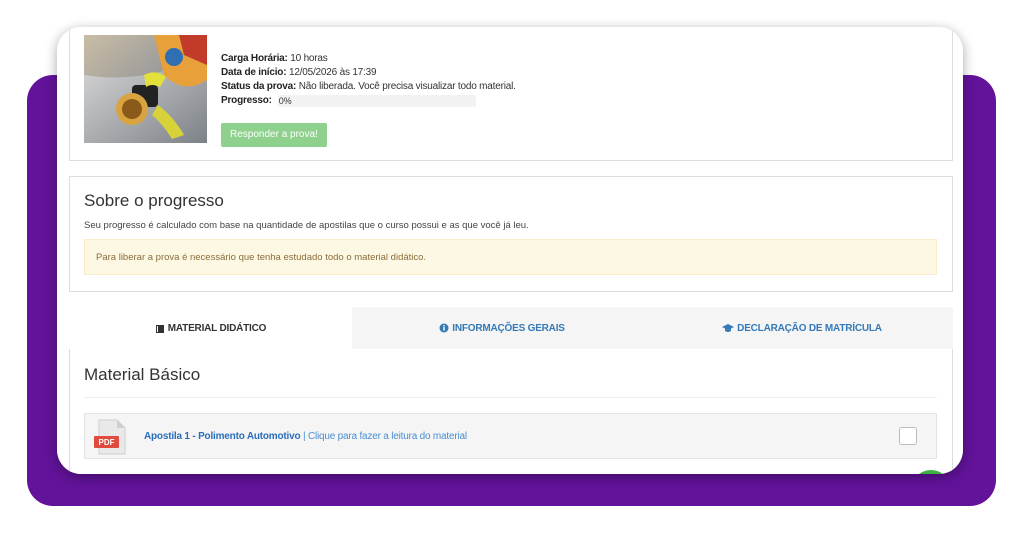 The width and height of the screenshot is (1024, 536). What do you see at coordinates (274, 135) in the screenshot?
I see `answer-exam-button: Responder a prova!` at bounding box center [274, 135].